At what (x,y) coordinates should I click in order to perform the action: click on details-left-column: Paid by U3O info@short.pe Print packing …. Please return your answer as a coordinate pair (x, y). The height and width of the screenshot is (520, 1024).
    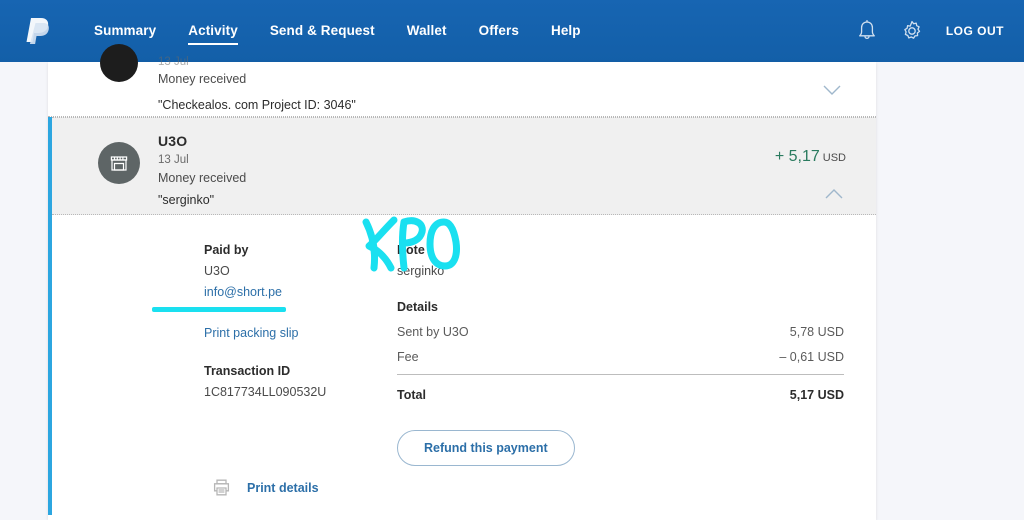
    Looking at the image, I should click on (224, 354).